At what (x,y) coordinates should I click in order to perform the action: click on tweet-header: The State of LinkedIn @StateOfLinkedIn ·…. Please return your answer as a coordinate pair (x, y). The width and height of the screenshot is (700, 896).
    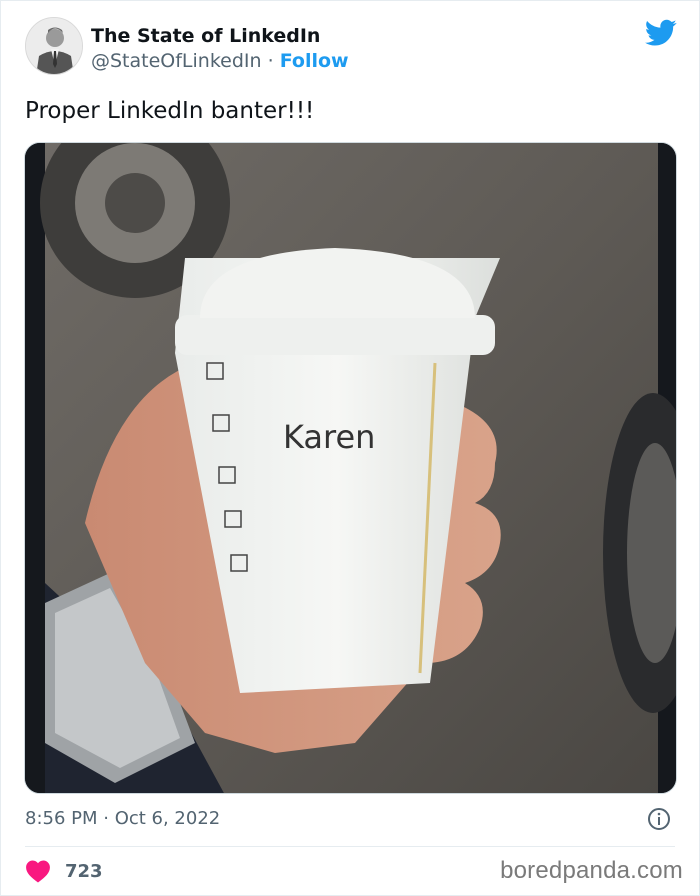
    Looking at the image, I should click on (351, 49).